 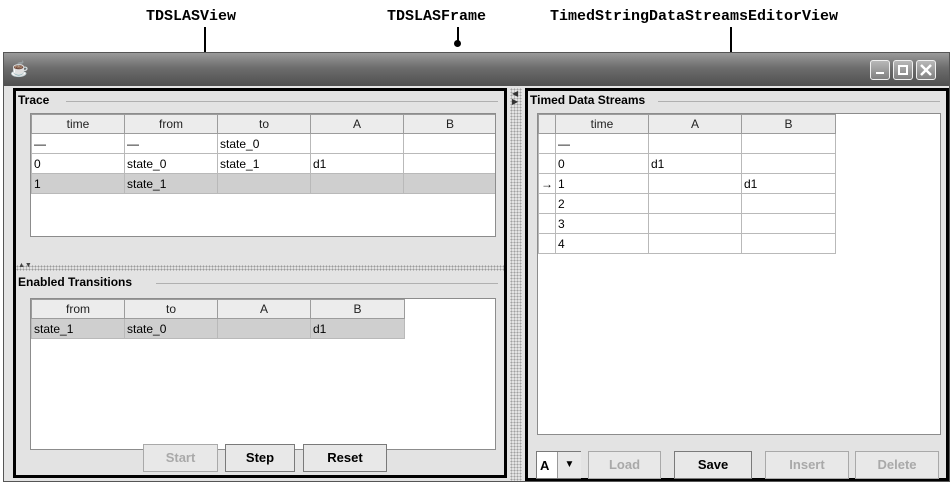 I want to click on table-row: —, so click(x=687, y=143).